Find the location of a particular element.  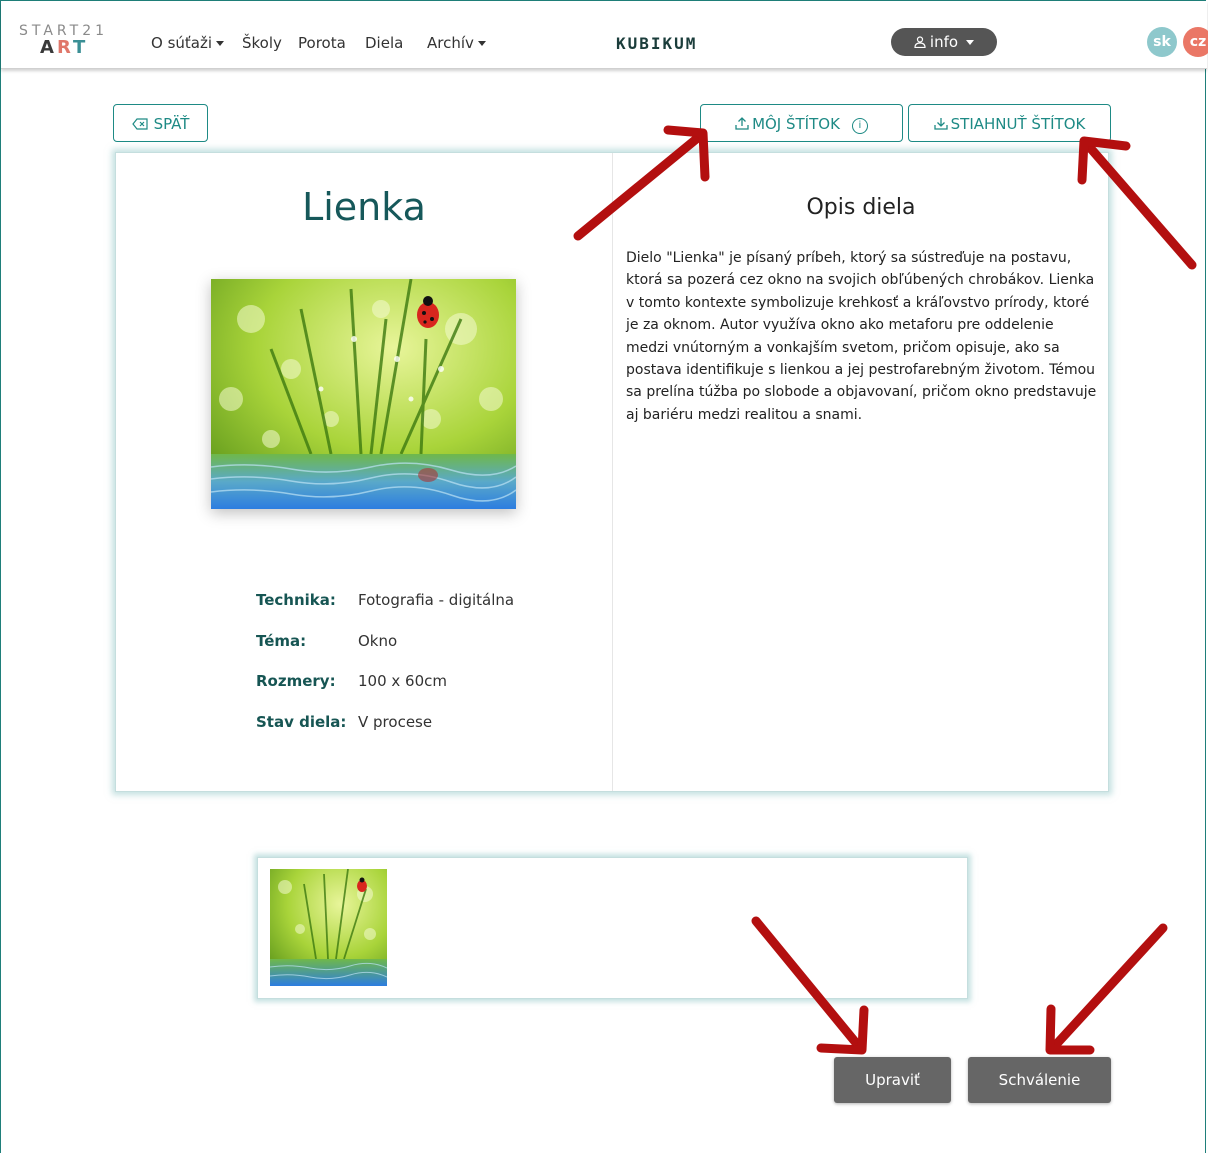

column-divider is located at coordinates (612, 472).